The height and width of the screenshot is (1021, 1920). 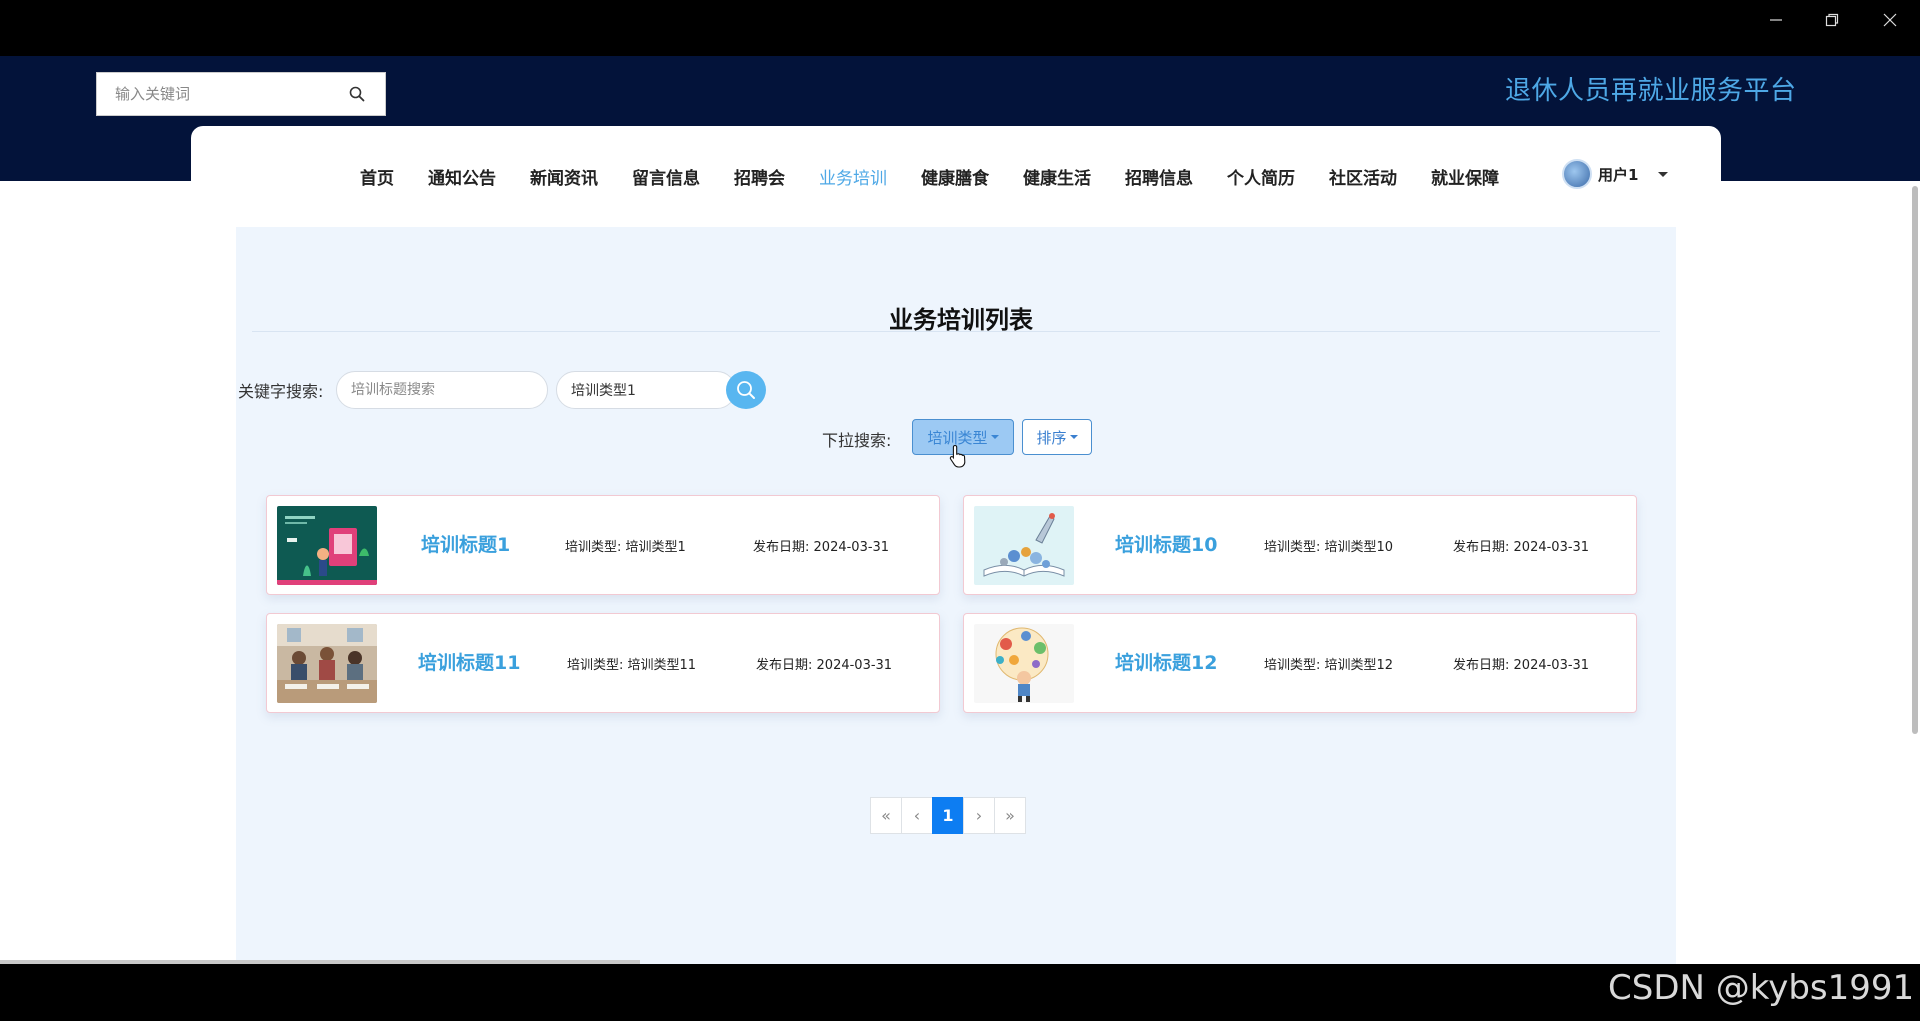 What do you see at coordinates (917, 815) in the screenshot?
I see `prev-page-button: ‹` at bounding box center [917, 815].